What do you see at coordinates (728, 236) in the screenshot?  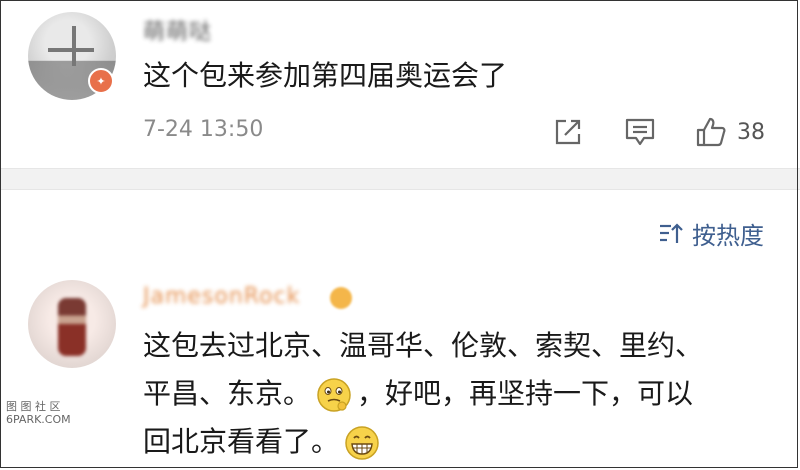 I see `sort-label: 按热度` at bounding box center [728, 236].